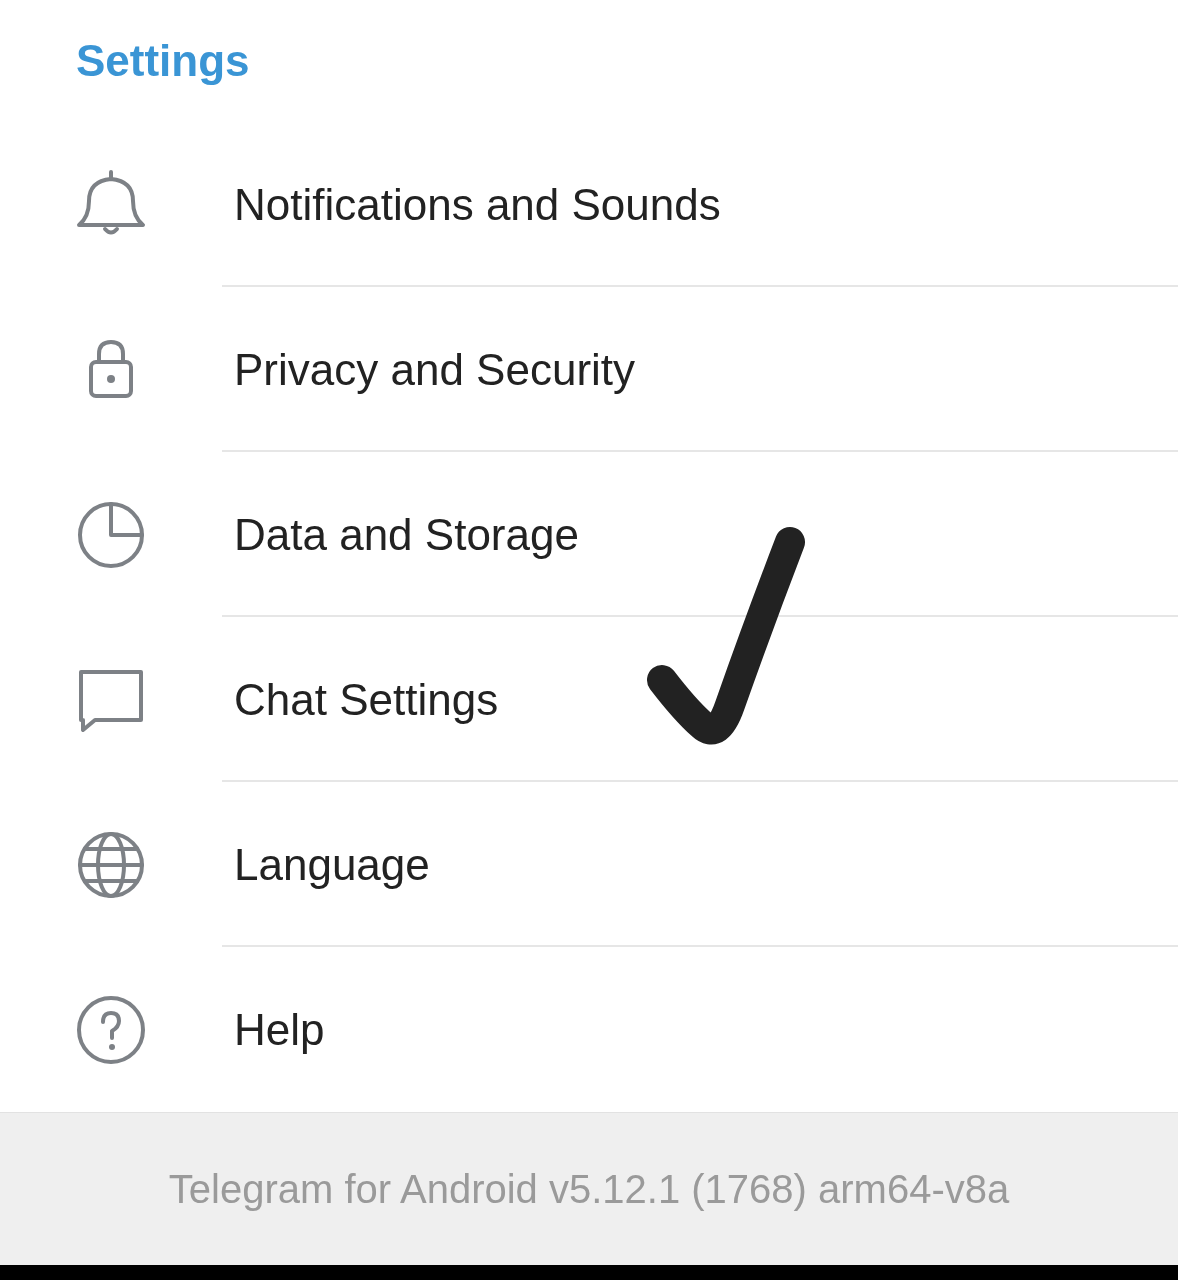 This screenshot has height=1280, width=1178. Describe the element at coordinates (589, 864) in the screenshot. I see `settings-item: Language` at that location.